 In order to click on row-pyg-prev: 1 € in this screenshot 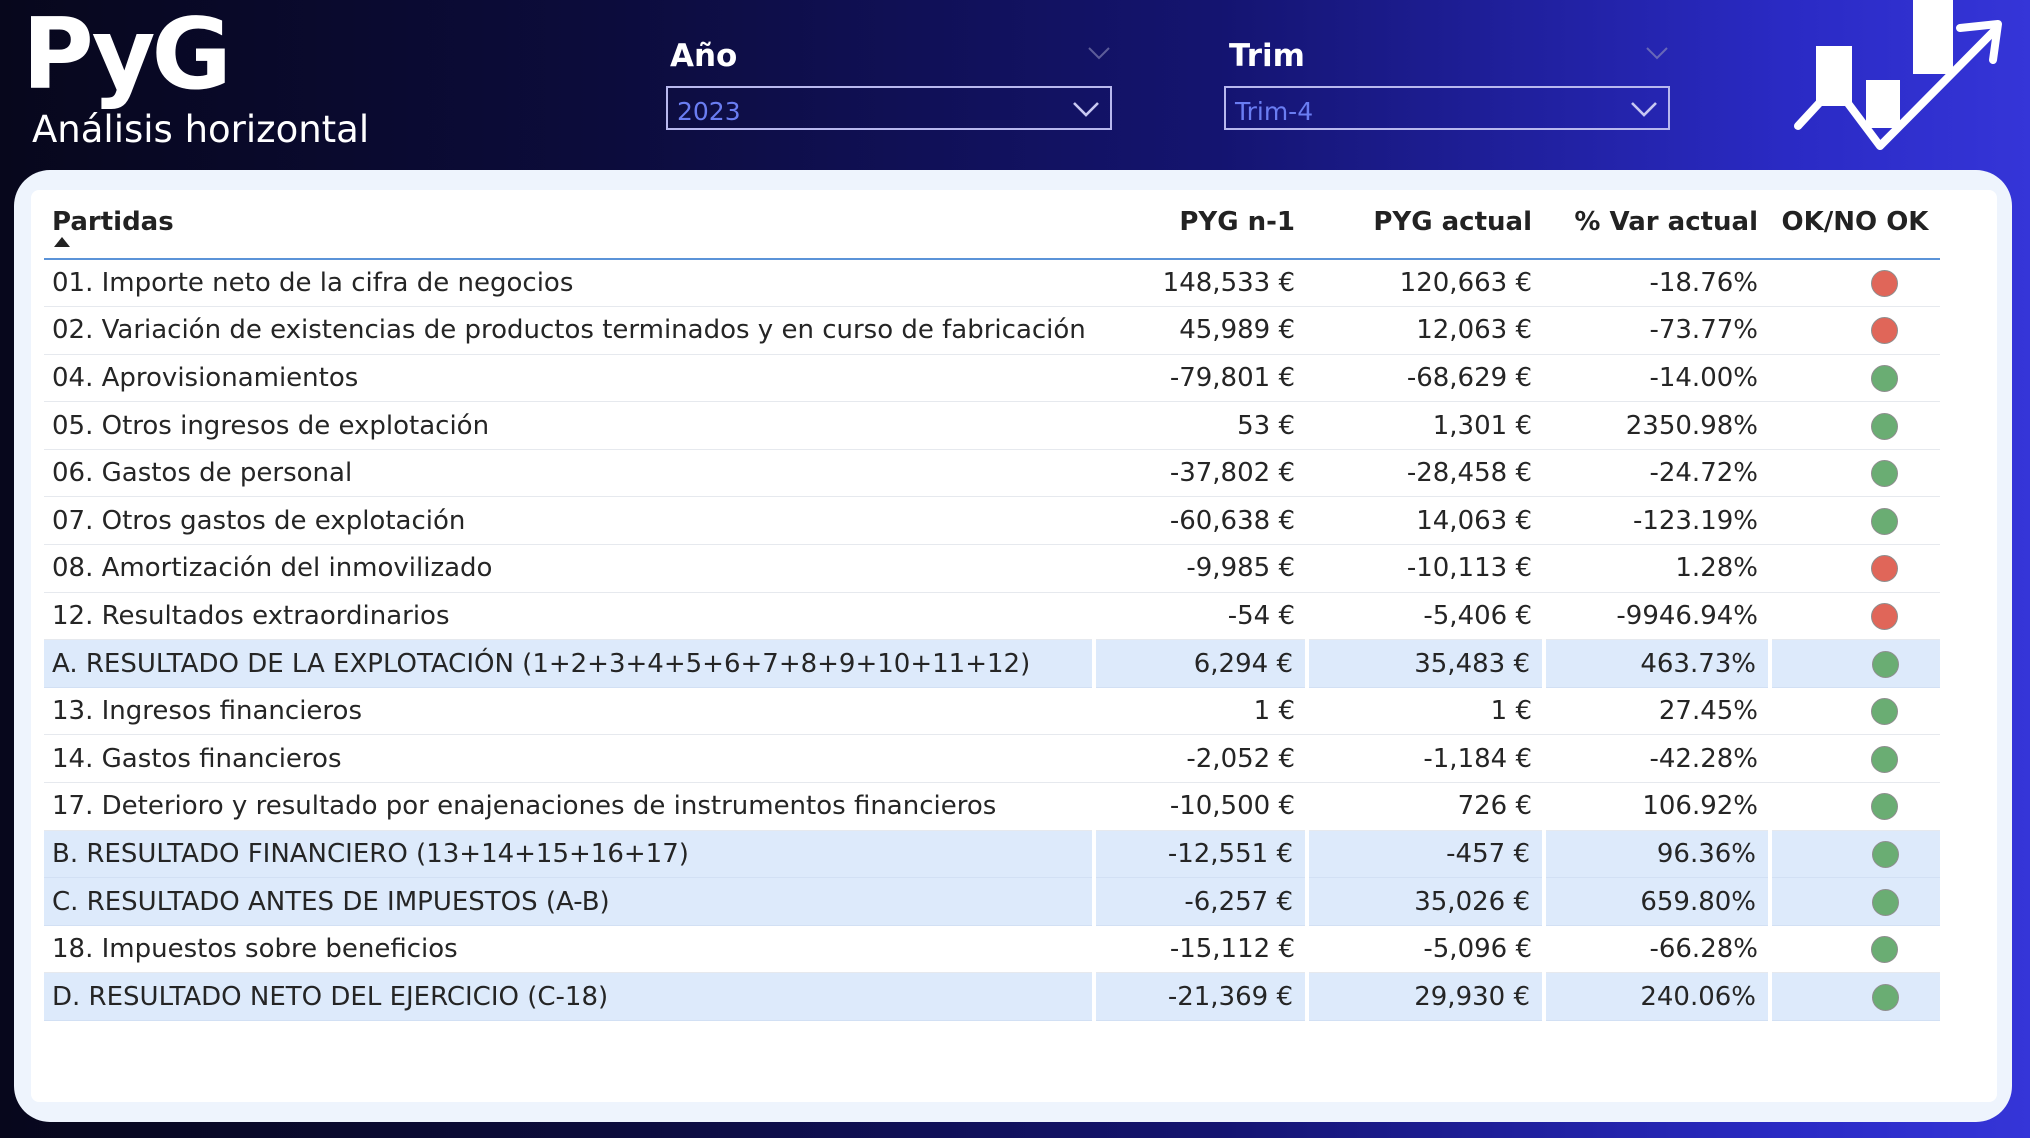, I will do `click(1200, 711)`.